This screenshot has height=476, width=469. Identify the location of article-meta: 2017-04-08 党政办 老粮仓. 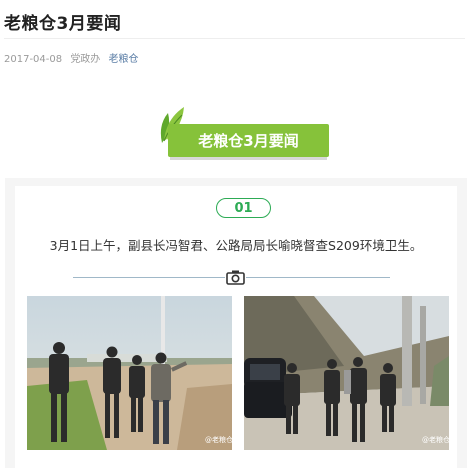
(71, 57).